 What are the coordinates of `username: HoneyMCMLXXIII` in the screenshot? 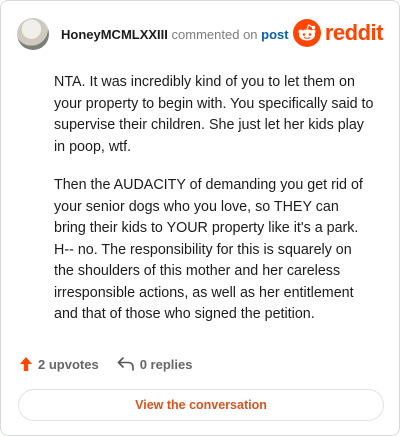 It's located at (114, 34).